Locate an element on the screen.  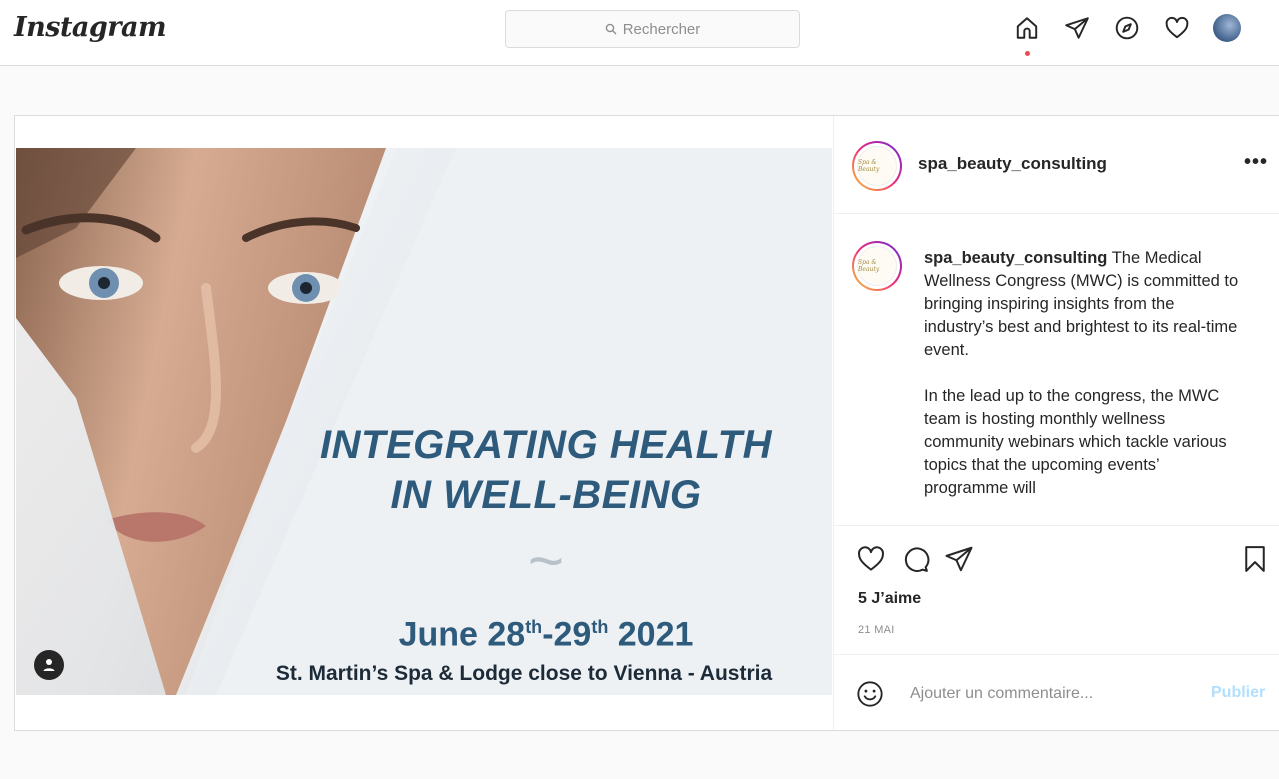
paper-plane-icon is located at coordinates (1077, 28).